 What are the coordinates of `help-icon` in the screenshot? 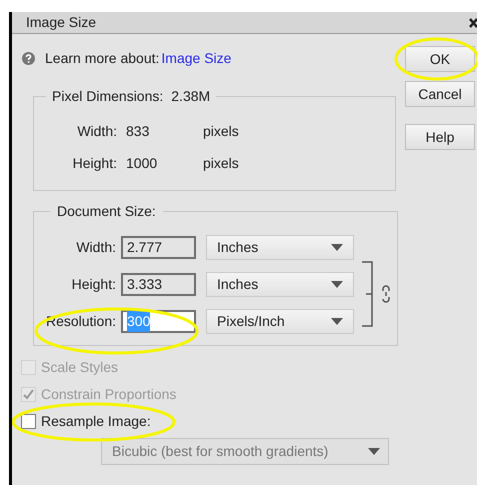 It's located at (28, 58).